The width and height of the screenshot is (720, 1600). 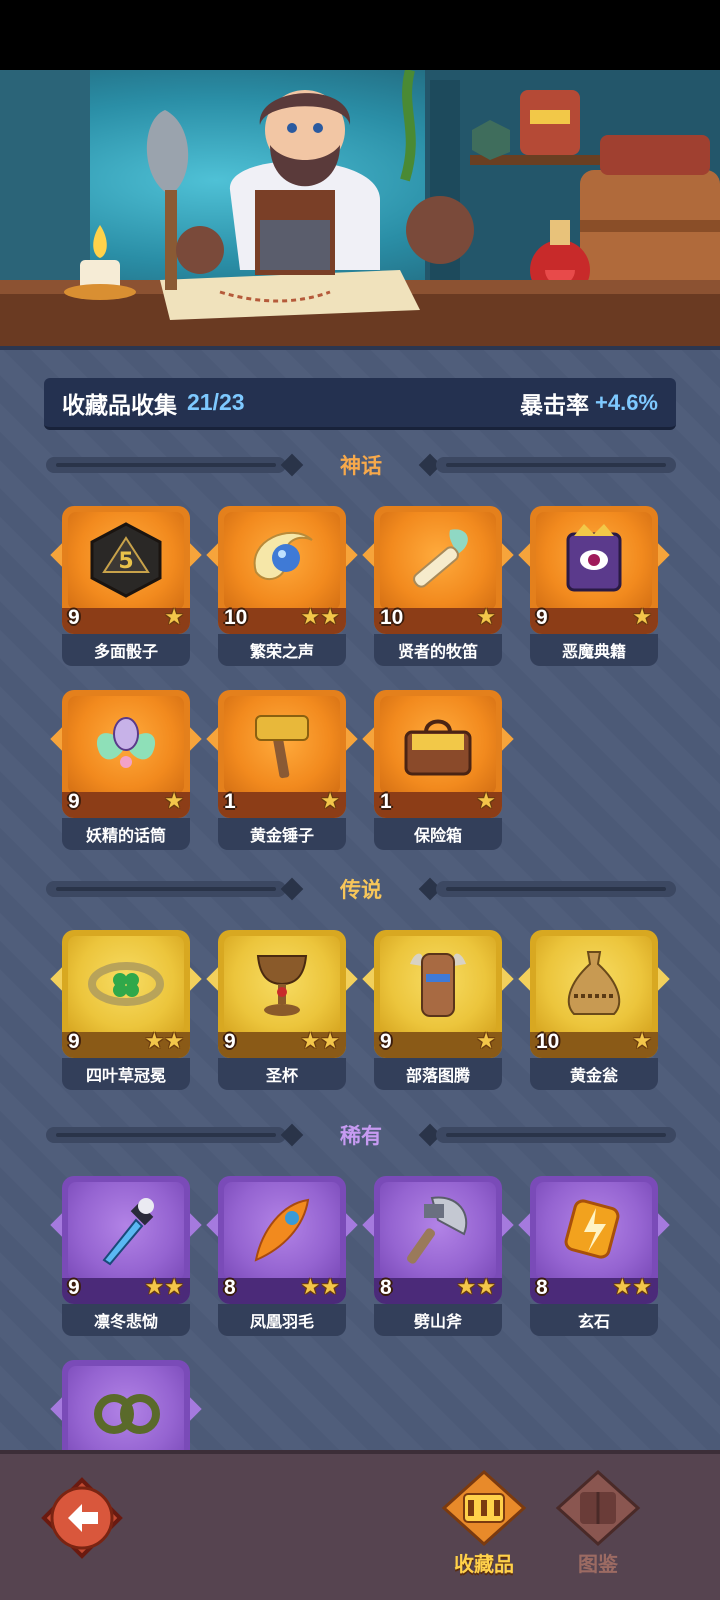 What do you see at coordinates (282, 650) in the screenshot?
I see `item-name: 繁荣之声` at bounding box center [282, 650].